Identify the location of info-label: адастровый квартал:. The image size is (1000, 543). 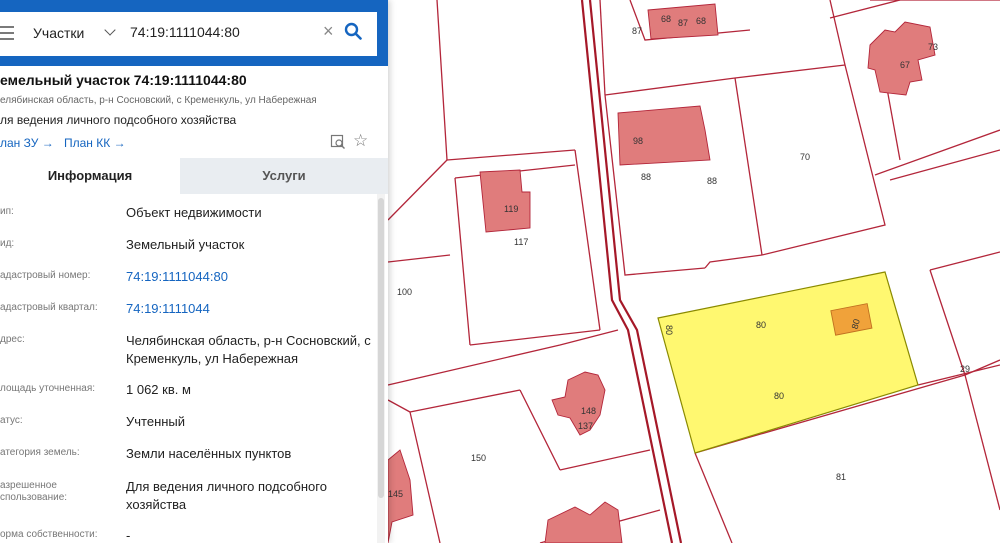
(49, 307).